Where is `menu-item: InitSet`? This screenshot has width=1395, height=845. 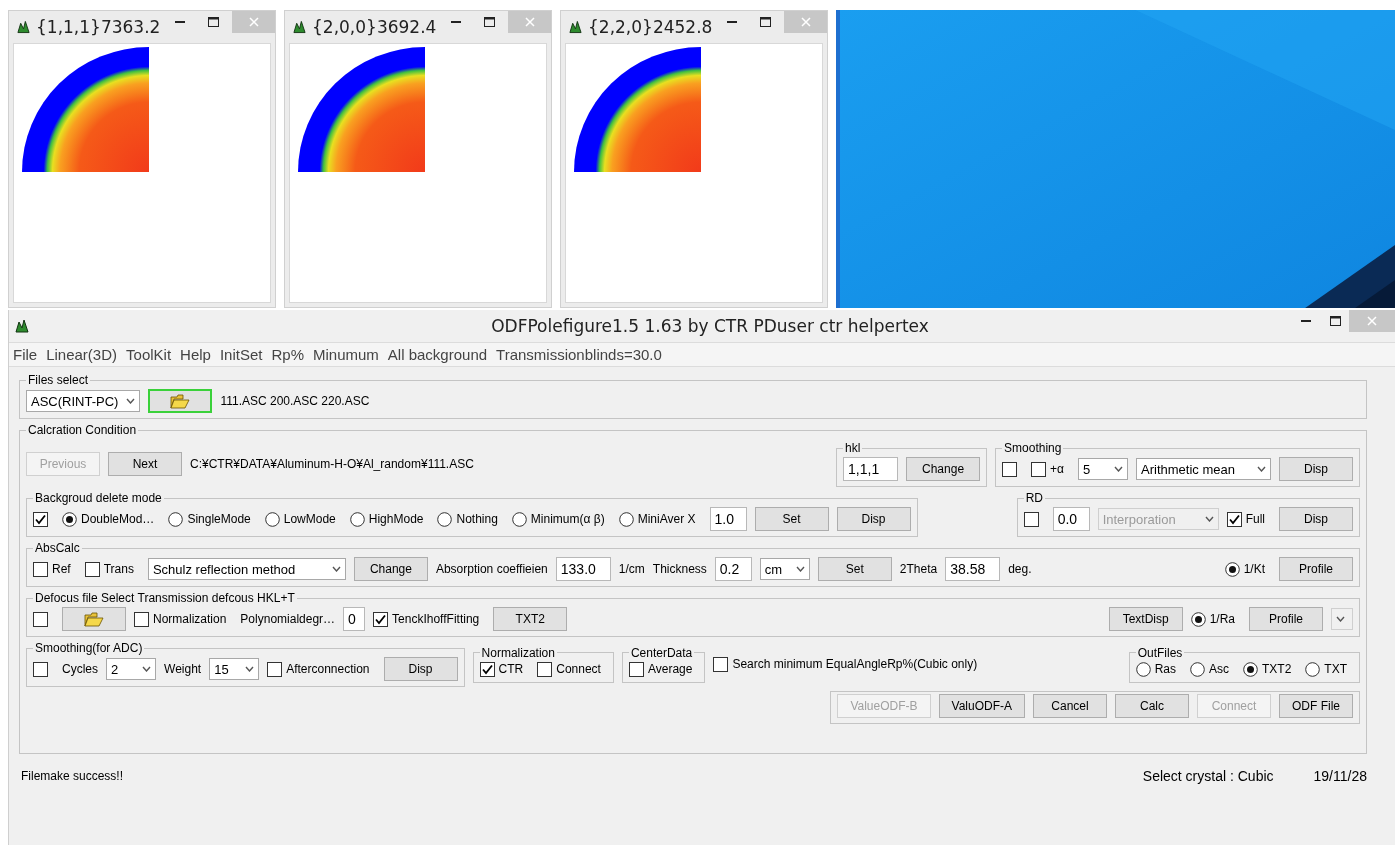
menu-item: InitSet is located at coordinates (241, 354).